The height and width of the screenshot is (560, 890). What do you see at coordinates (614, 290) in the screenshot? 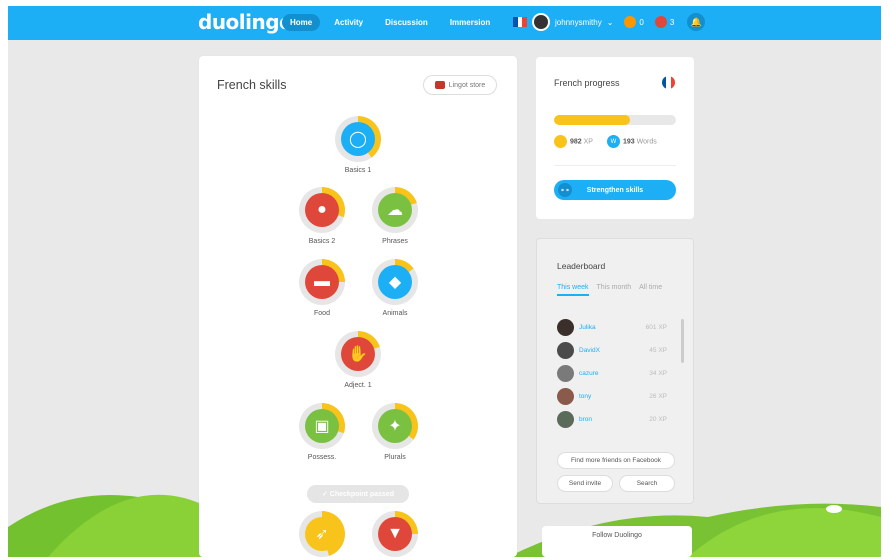
I see `tab-this-month: This month` at bounding box center [614, 290].